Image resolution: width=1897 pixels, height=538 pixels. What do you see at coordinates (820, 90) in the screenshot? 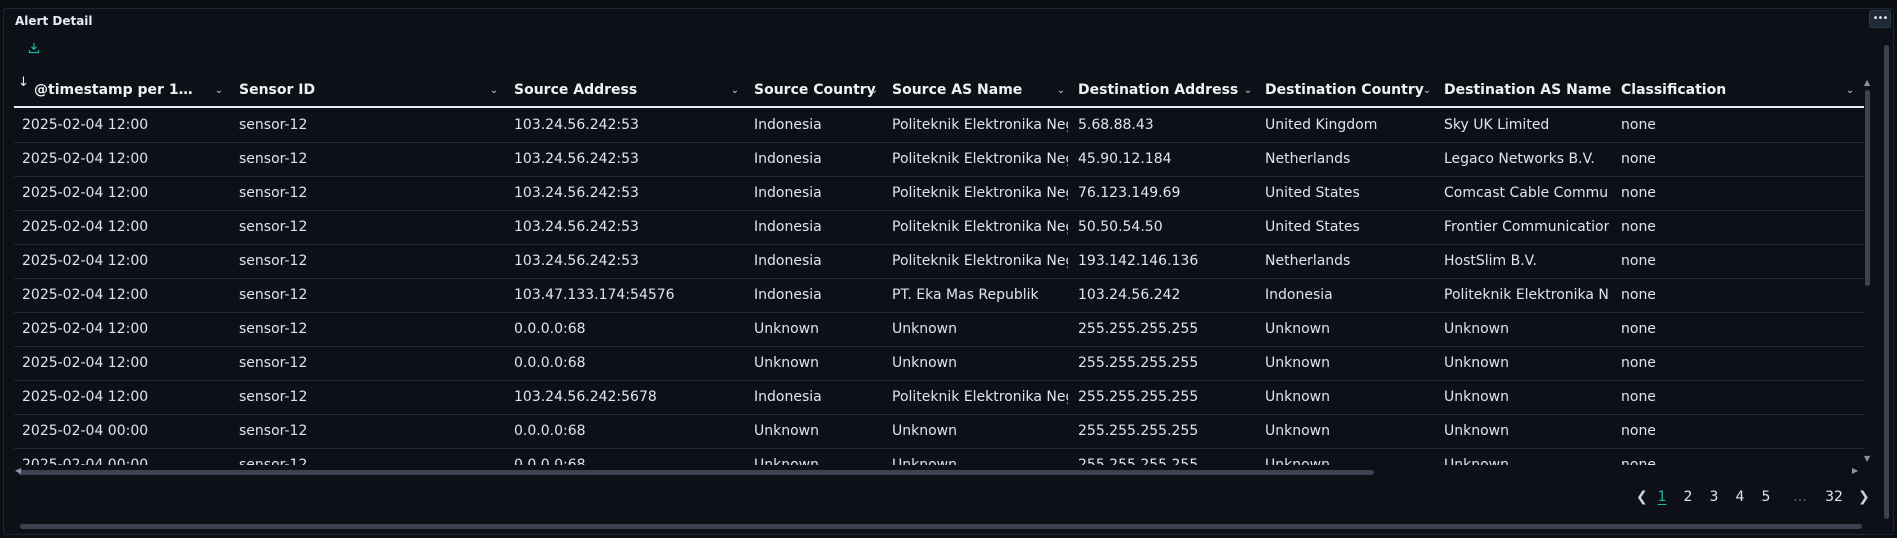
I see `column-header-source-country: Source Country` at bounding box center [820, 90].